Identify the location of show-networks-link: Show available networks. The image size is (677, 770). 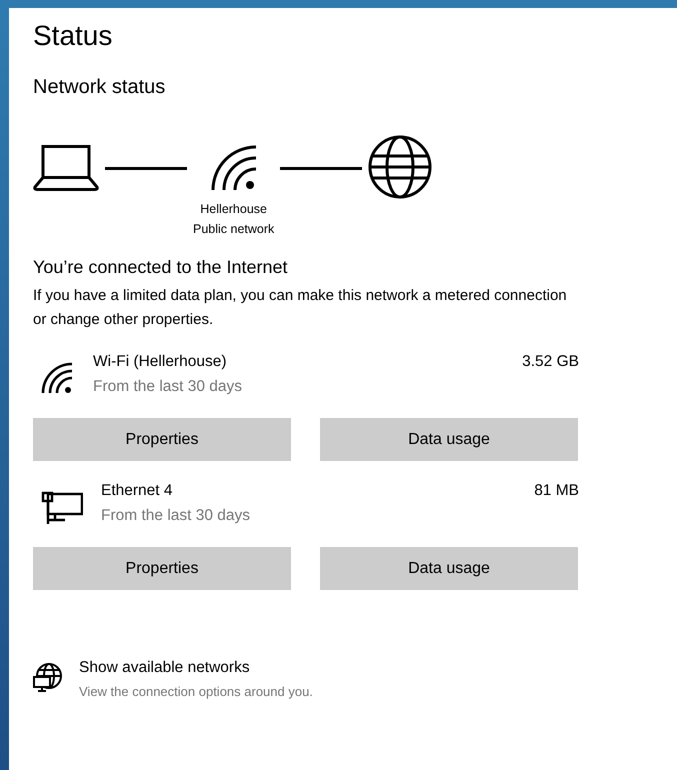
(329, 668).